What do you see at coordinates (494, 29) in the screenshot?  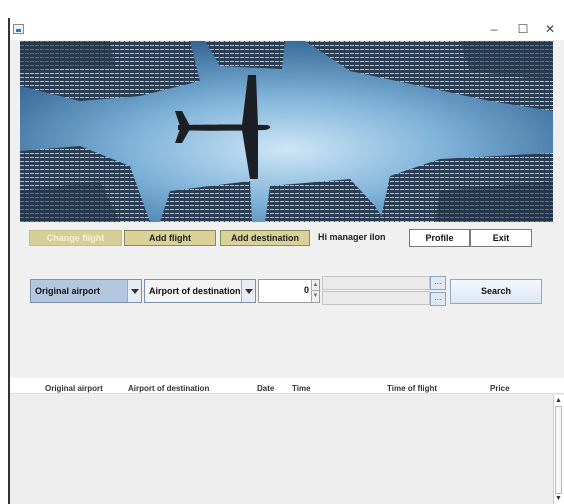 I see `minimize-button: –` at bounding box center [494, 29].